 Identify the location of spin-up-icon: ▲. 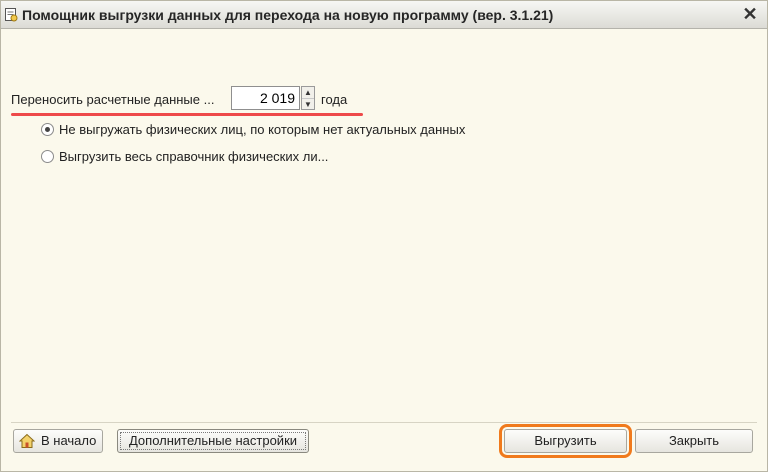
(308, 92).